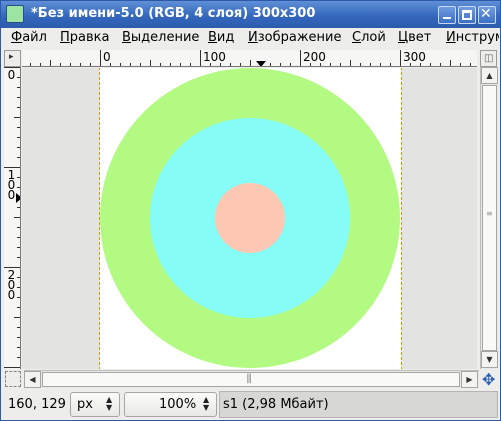 The width and height of the screenshot is (501, 421). Describe the element at coordinates (212, 37) in the screenshot. I see `menu-view-mnemonic: В` at that location.